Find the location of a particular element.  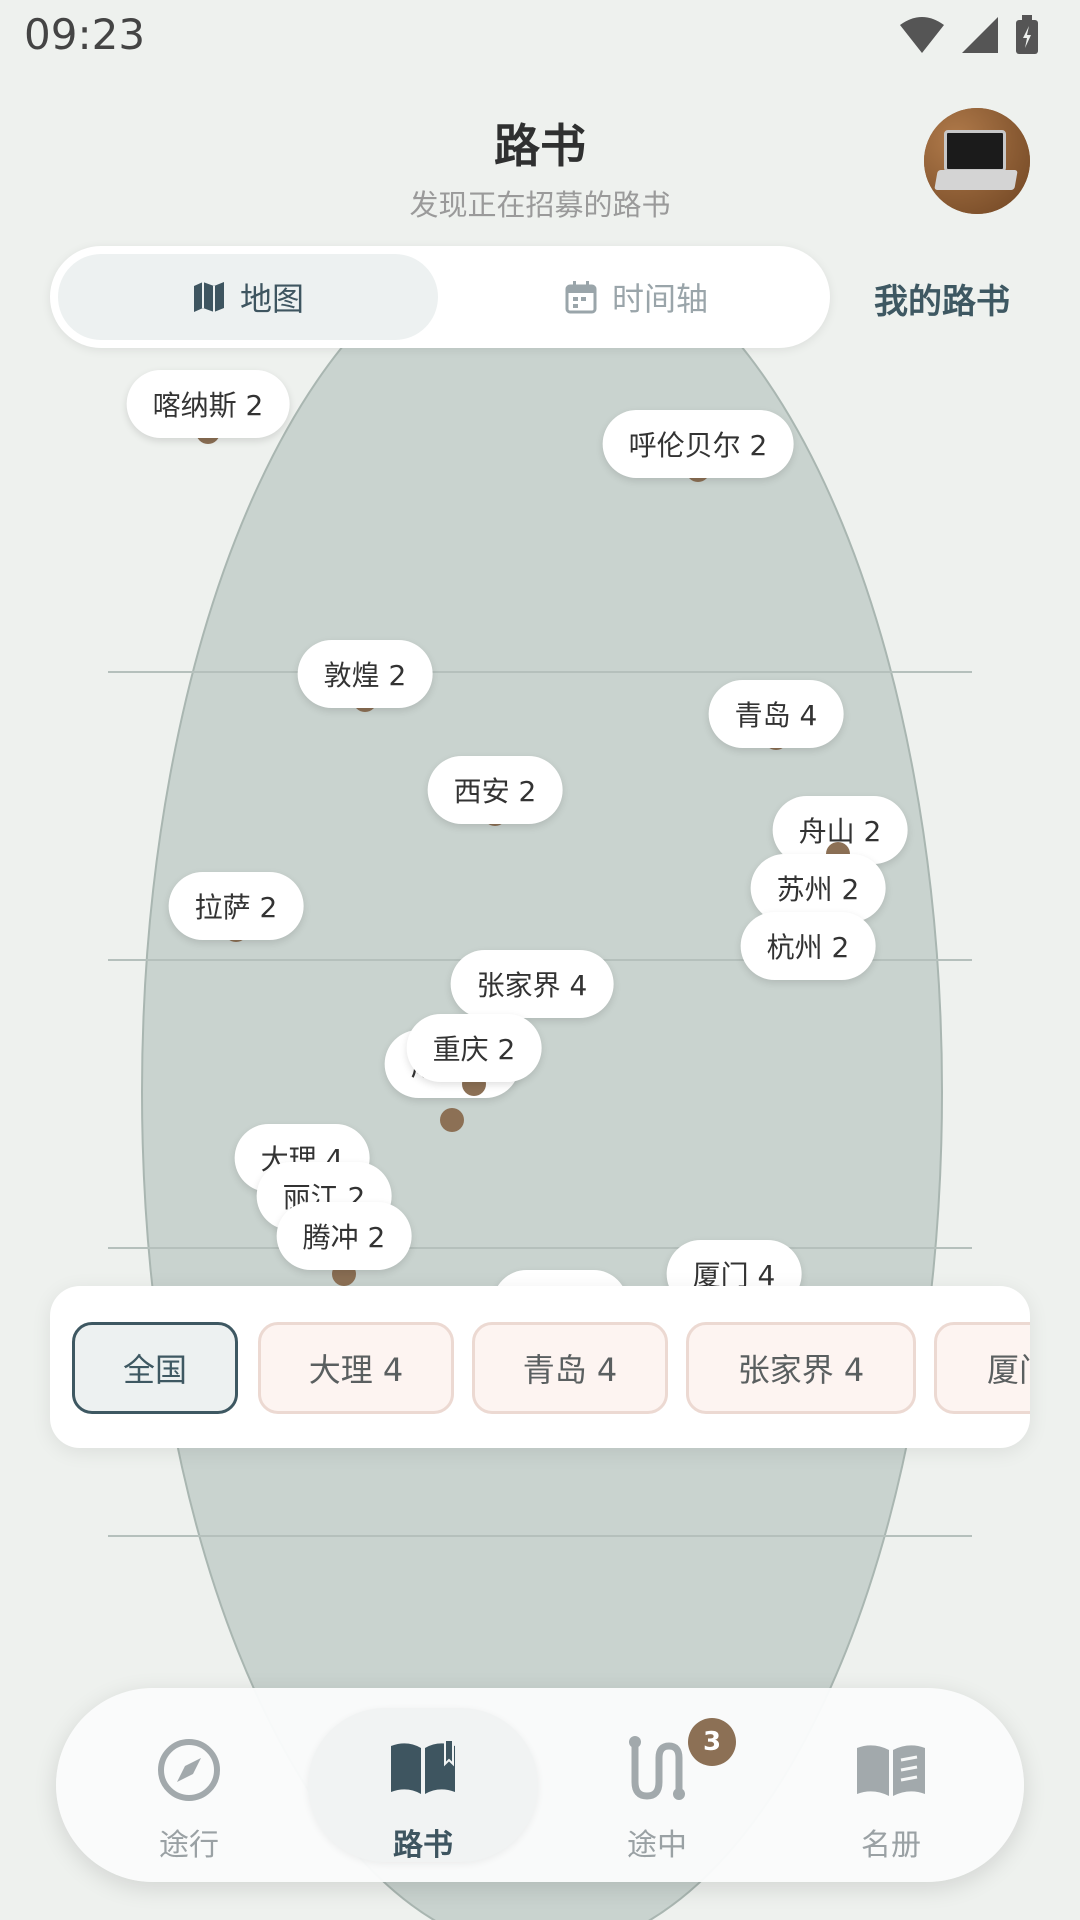

city-filter-bar: 全国 大理 4 青岛 4 张家界 4 厦门 4 is located at coordinates (540, 1367).